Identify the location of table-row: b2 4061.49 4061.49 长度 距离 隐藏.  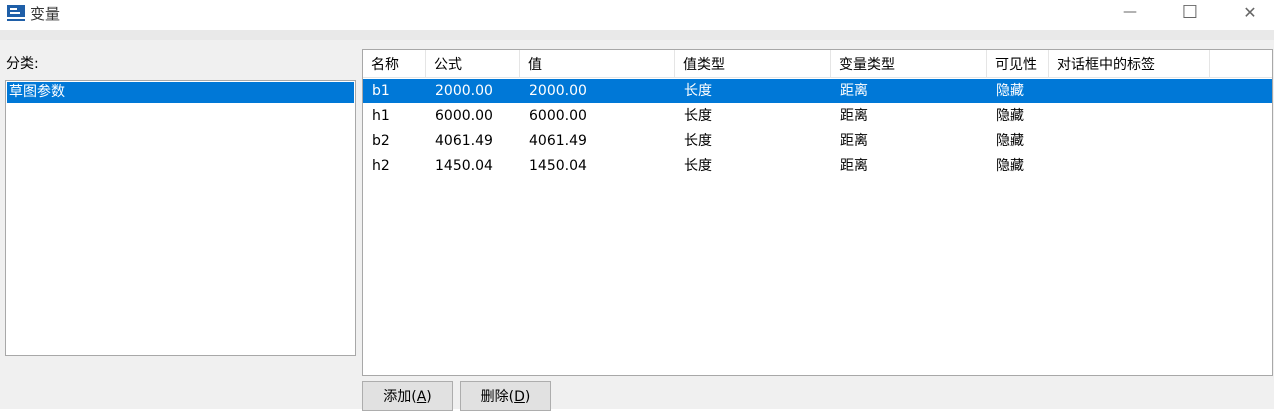
(817, 141).